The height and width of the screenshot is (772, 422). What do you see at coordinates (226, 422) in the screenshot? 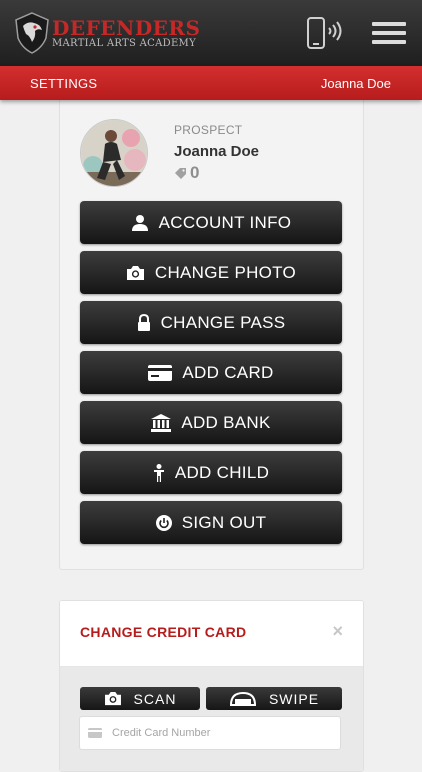
I see `add-bank-label: ADD BANK` at bounding box center [226, 422].